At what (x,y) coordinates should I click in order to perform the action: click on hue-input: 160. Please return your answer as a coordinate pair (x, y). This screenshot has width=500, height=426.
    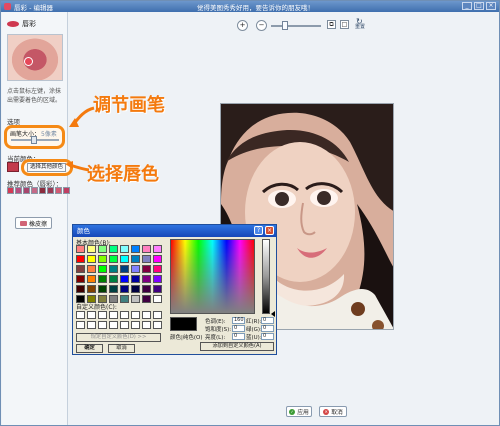
    Looking at the image, I should click on (238, 320).